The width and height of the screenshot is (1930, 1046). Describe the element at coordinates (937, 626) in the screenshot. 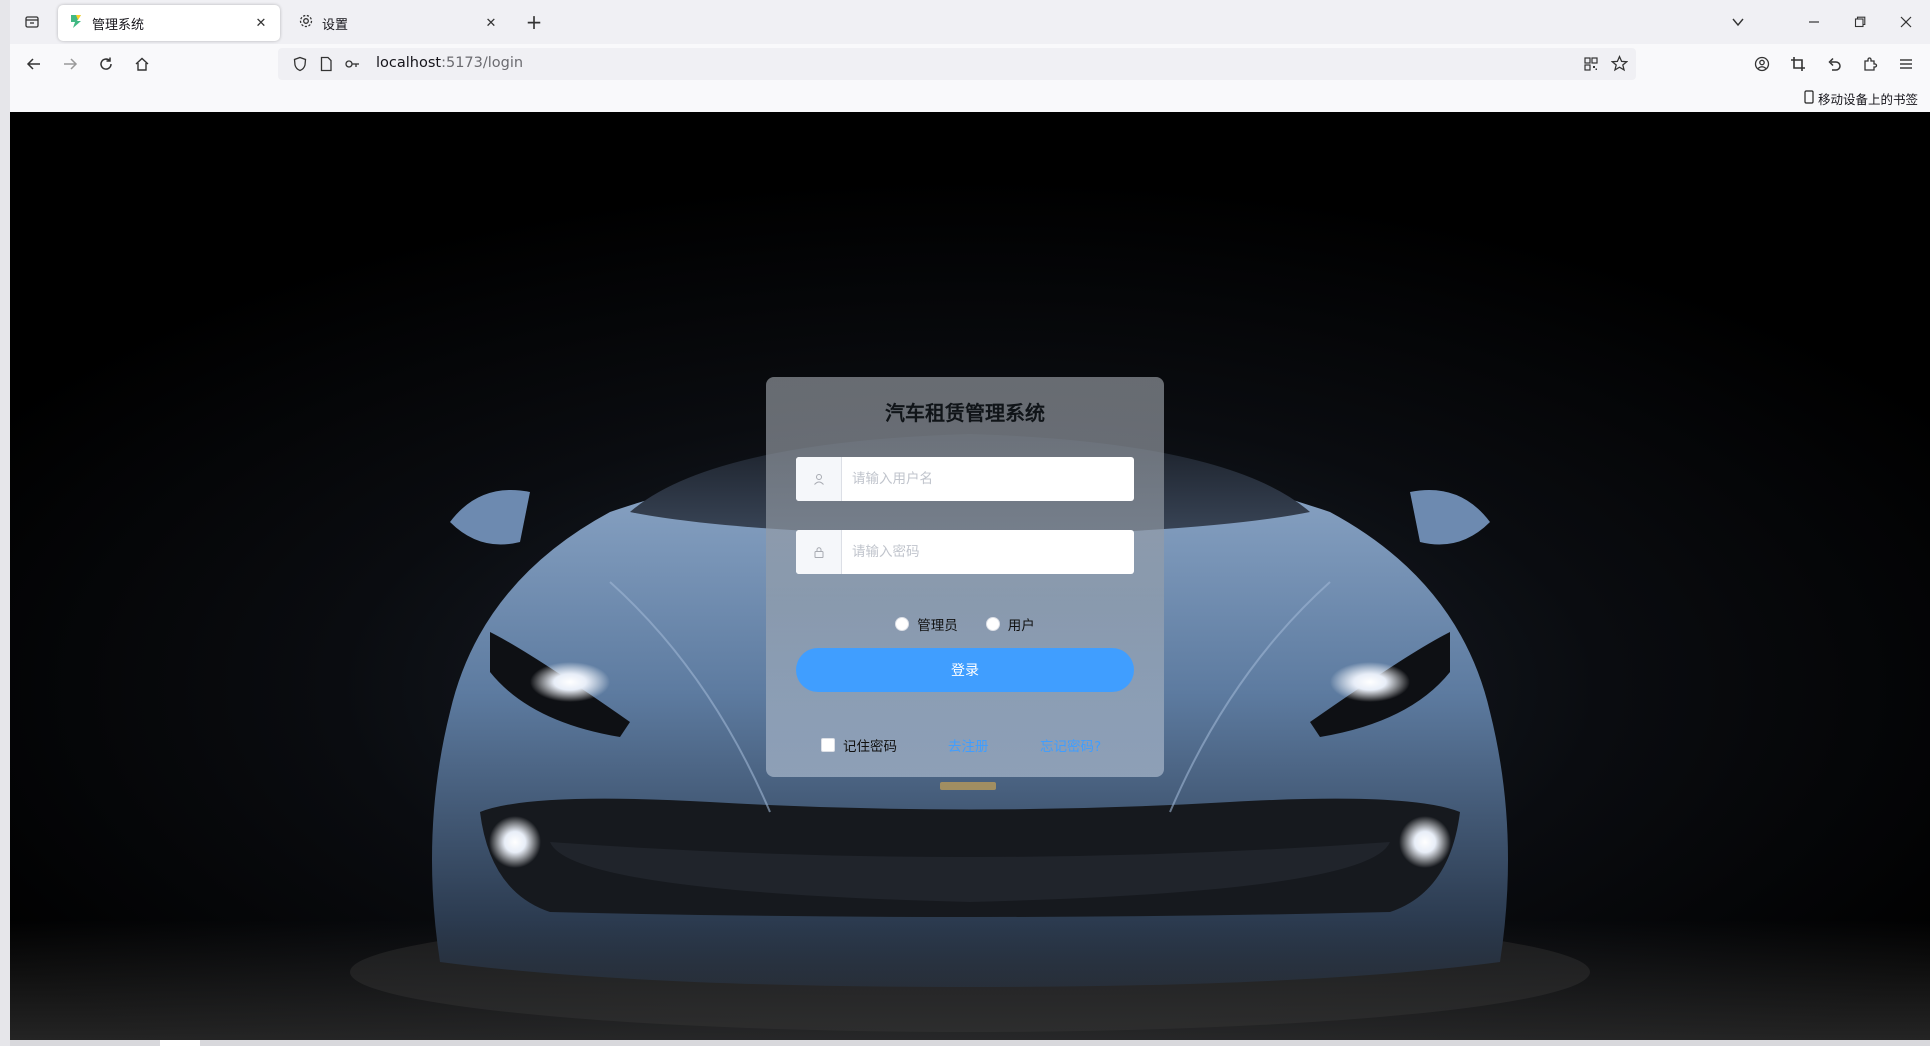

I see `role-label: 管理员` at that location.